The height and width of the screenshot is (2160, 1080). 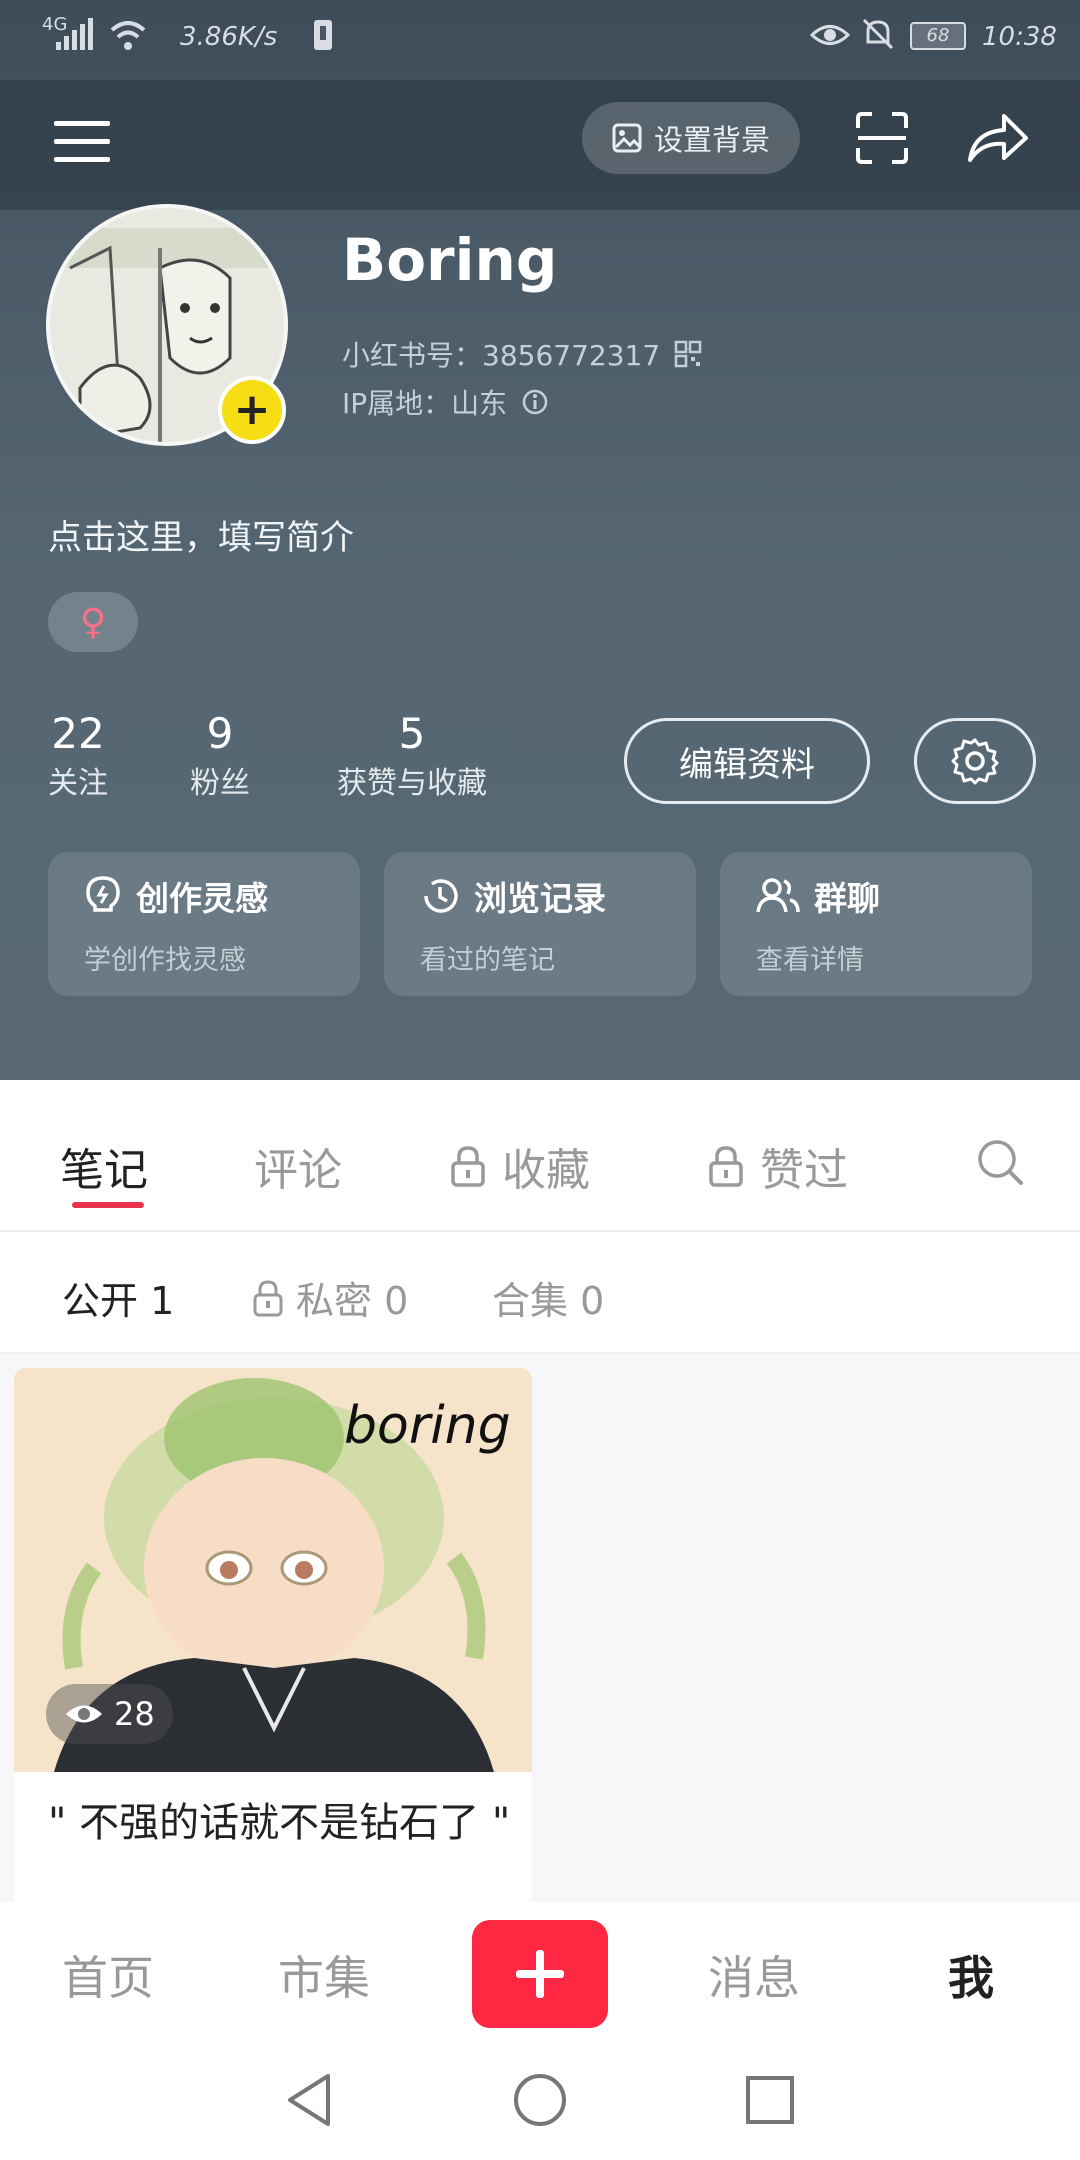 What do you see at coordinates (118, 1301) in the screenshot?
I see `subtab-public-label: 公开 1` at bounding box center [118, 1301].